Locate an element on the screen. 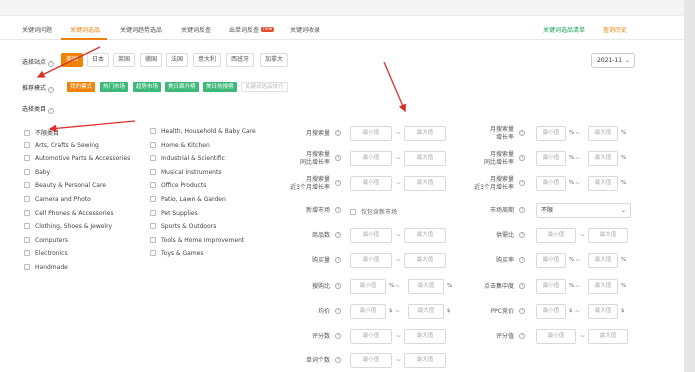 The width and height of the screenshot is (695, 372). category-item: Computers is located at coordinates (46, 240).